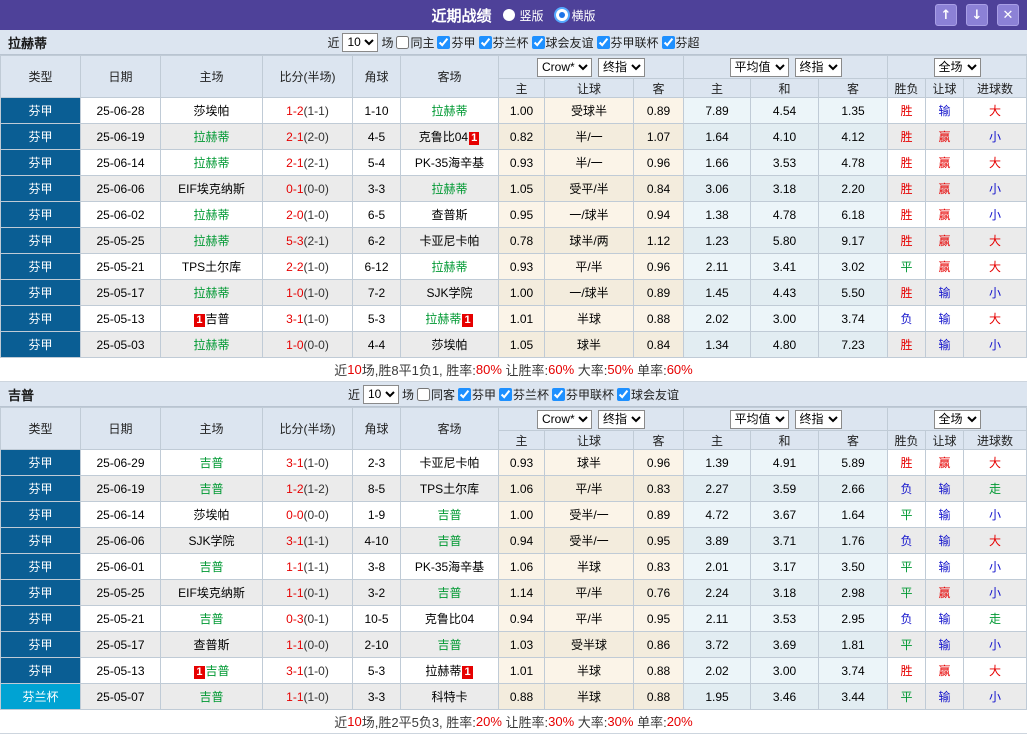 The height and width of the screenshot is (734, 1027). What do you see at coordinates (449, 670) in the screenshot?
I see `away-team-cell: 拉赫蒂 1` at bounding box center [449, 670].